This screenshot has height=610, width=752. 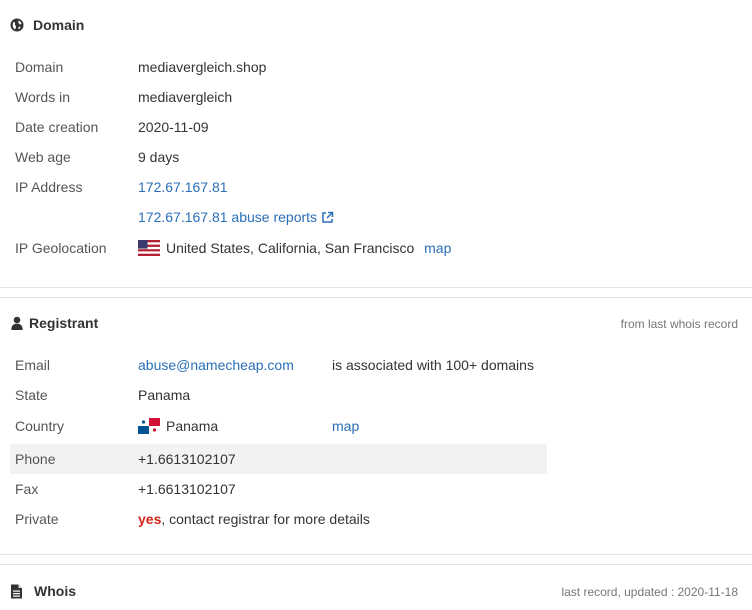 I want to click on document-icon, so click(x=17, y=591).